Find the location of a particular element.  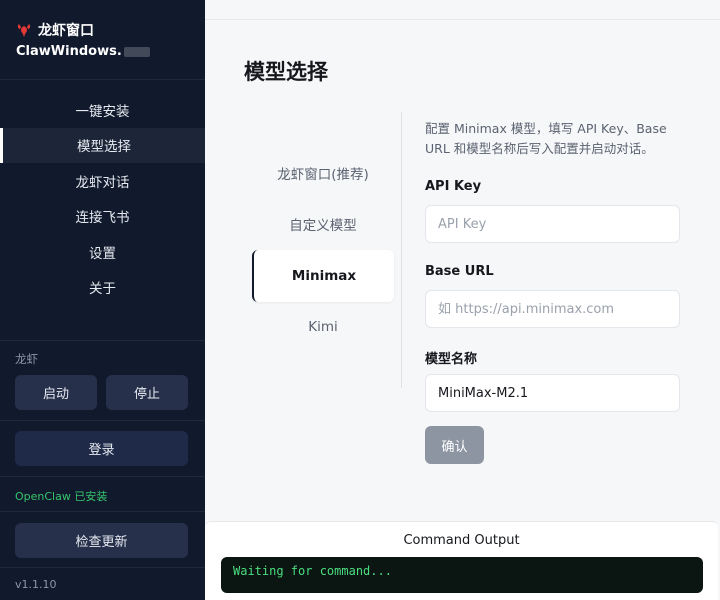

base-url-label: Base URL is located at coordinates (459, 271).